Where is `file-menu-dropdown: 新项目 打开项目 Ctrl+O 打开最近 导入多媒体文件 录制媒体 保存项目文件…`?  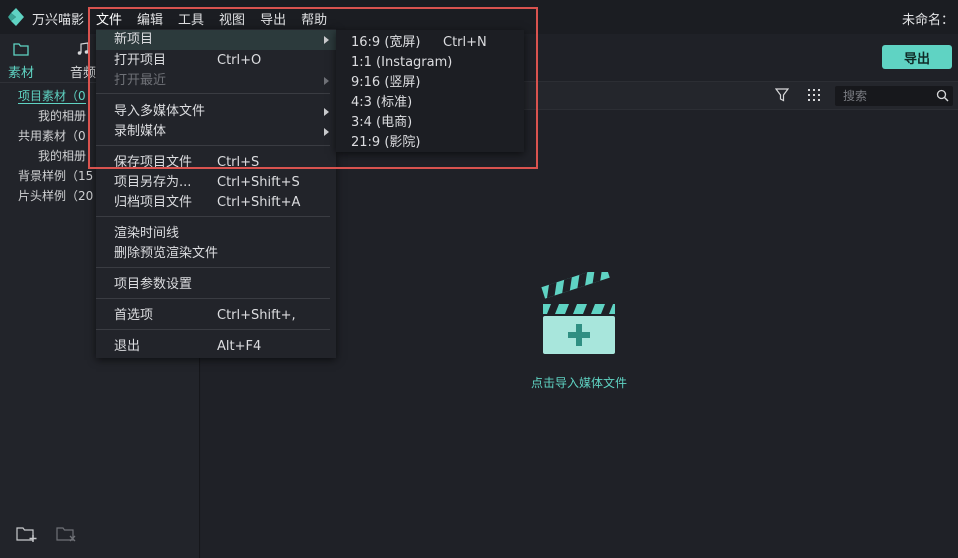
file-menu-dropdown: 新项目 打开项目 Ctrl+O 打开最近 导入多媒体文件 录制媒体 保存项目文件… is located at coordinates (216, 193).